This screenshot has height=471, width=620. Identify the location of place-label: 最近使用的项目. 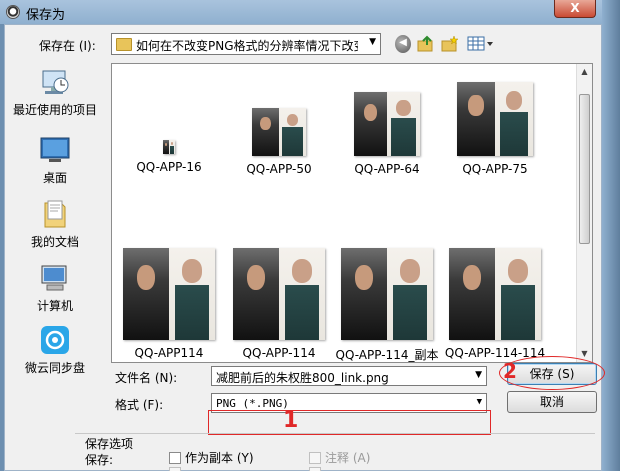
(54, 110).